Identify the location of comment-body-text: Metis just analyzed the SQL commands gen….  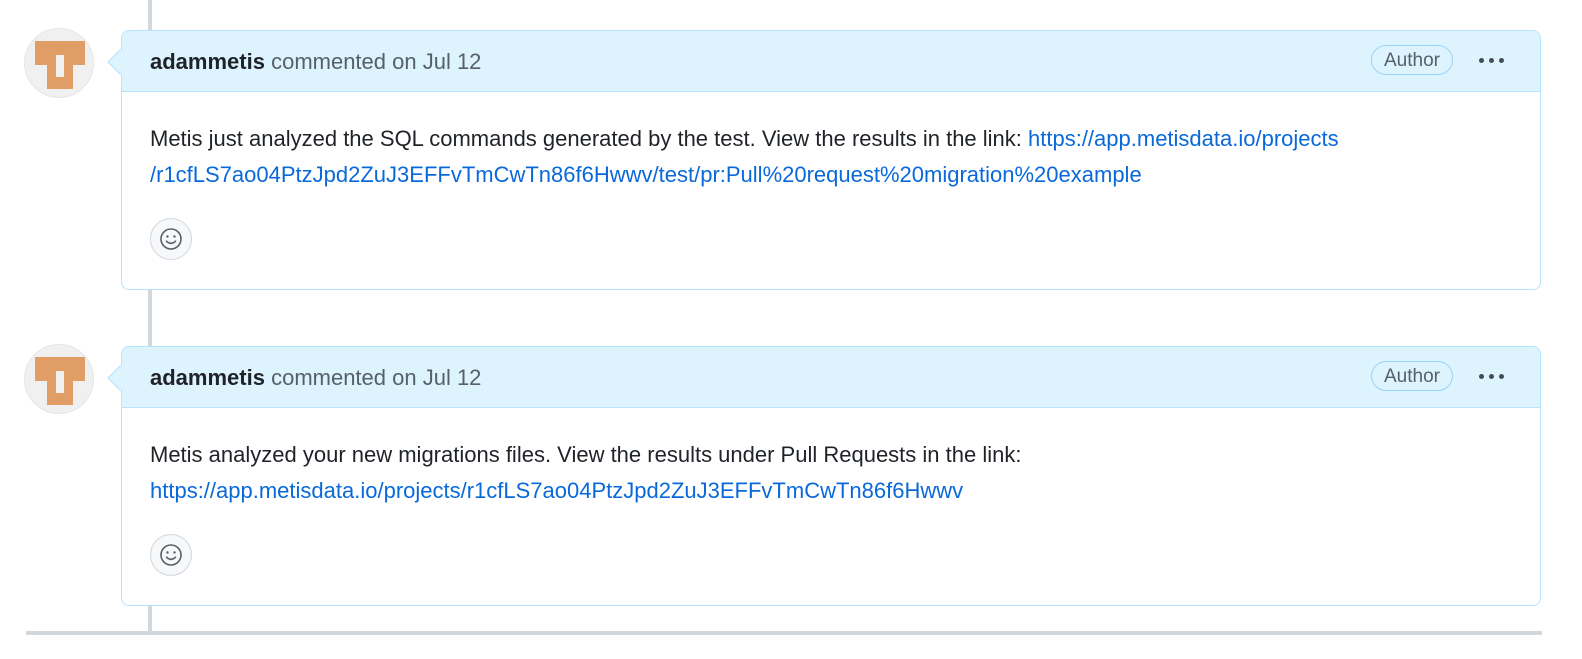
(589, 138).